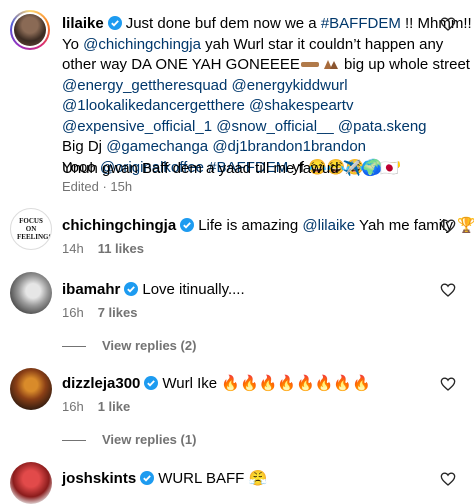 Image resolution: width=474 pixels, height=504 pixels. What do you see at coordinates (404, 64) in the screenshot?
I see `comment-text: big up whole street` at bounding box center [404, 64].